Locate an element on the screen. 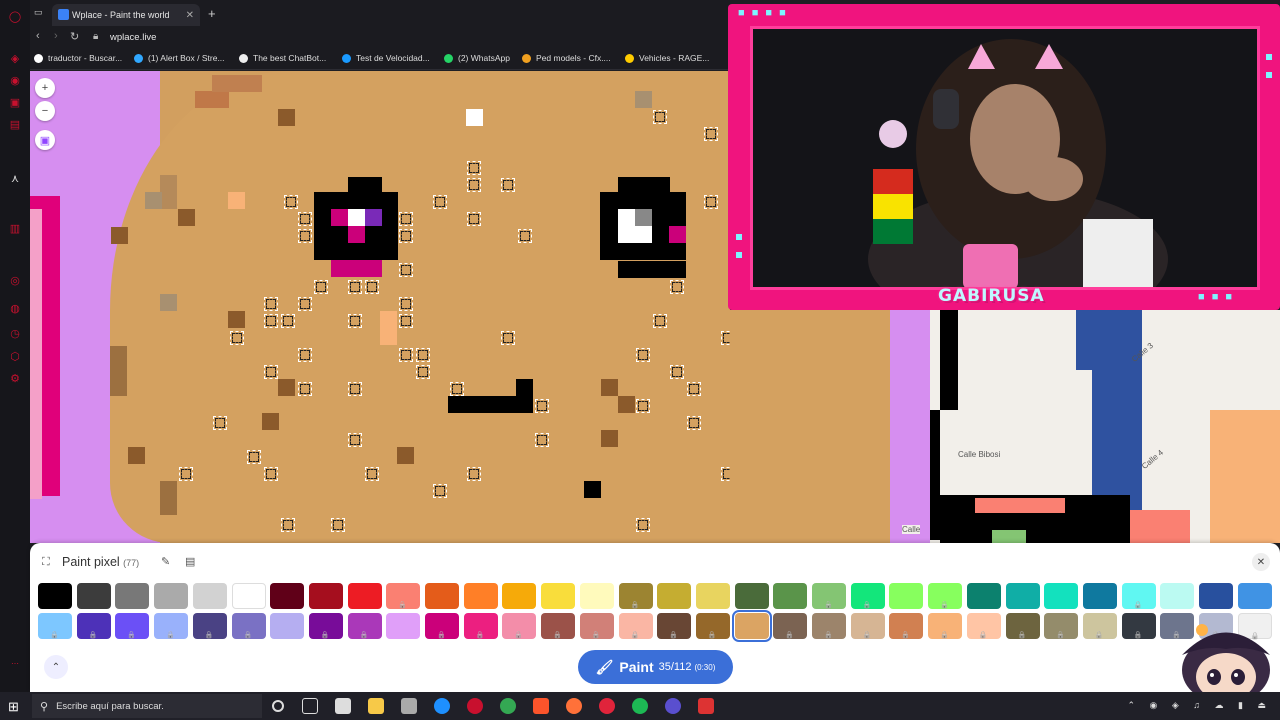 The height and width of the screenshot is (720, 1280). chrome-icon is located at coordinates (508, 706).